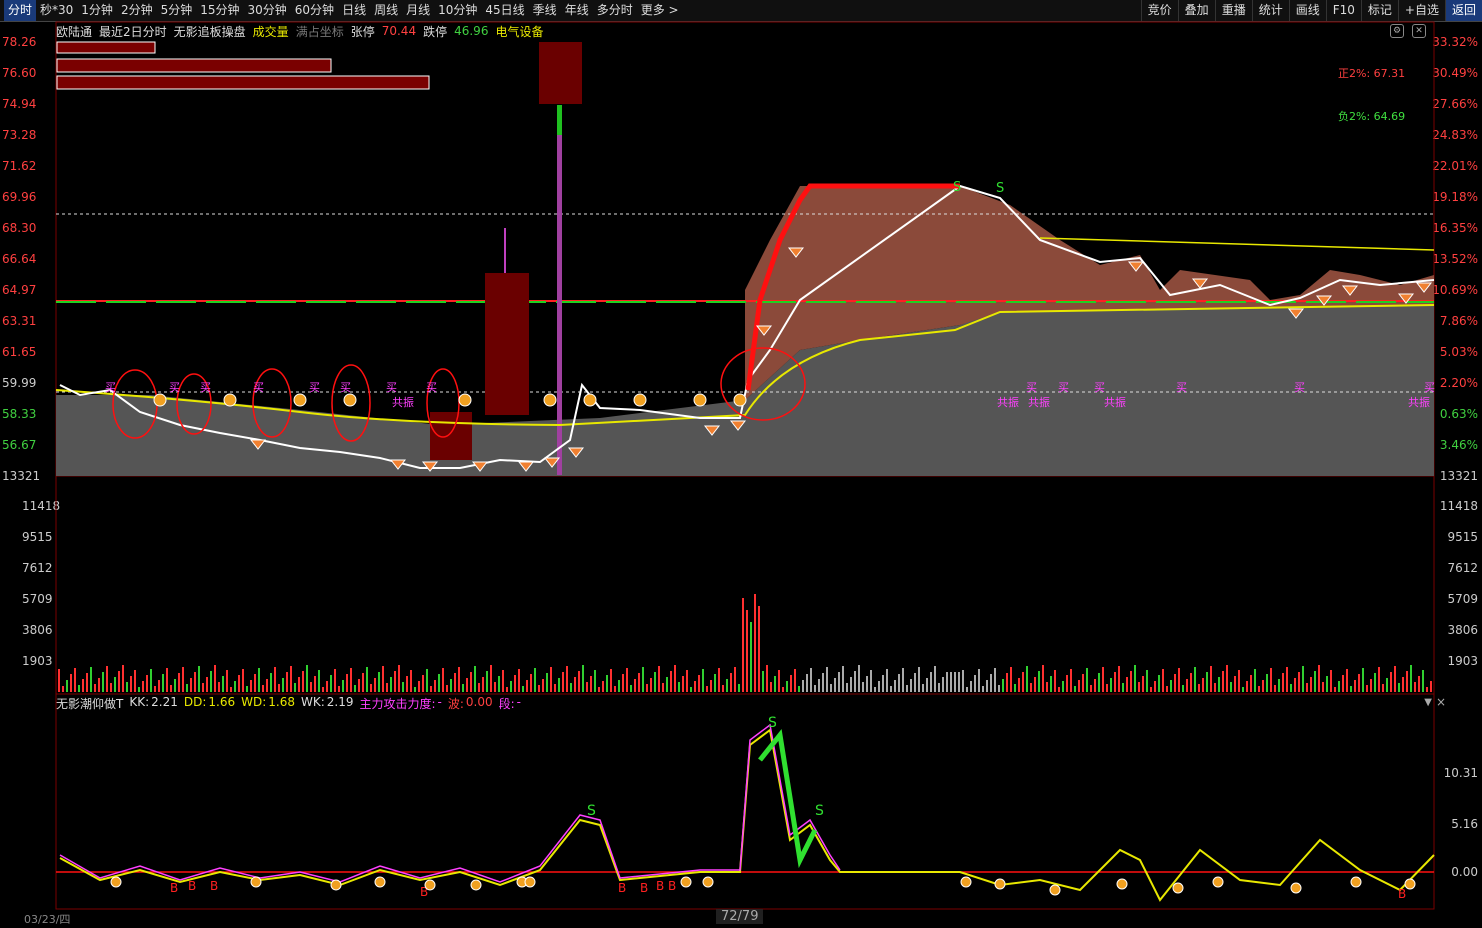  What do you see at coordinates (591, 811) in the screenshot?
I see `s-mark: S` at bounding box center [591, 811].